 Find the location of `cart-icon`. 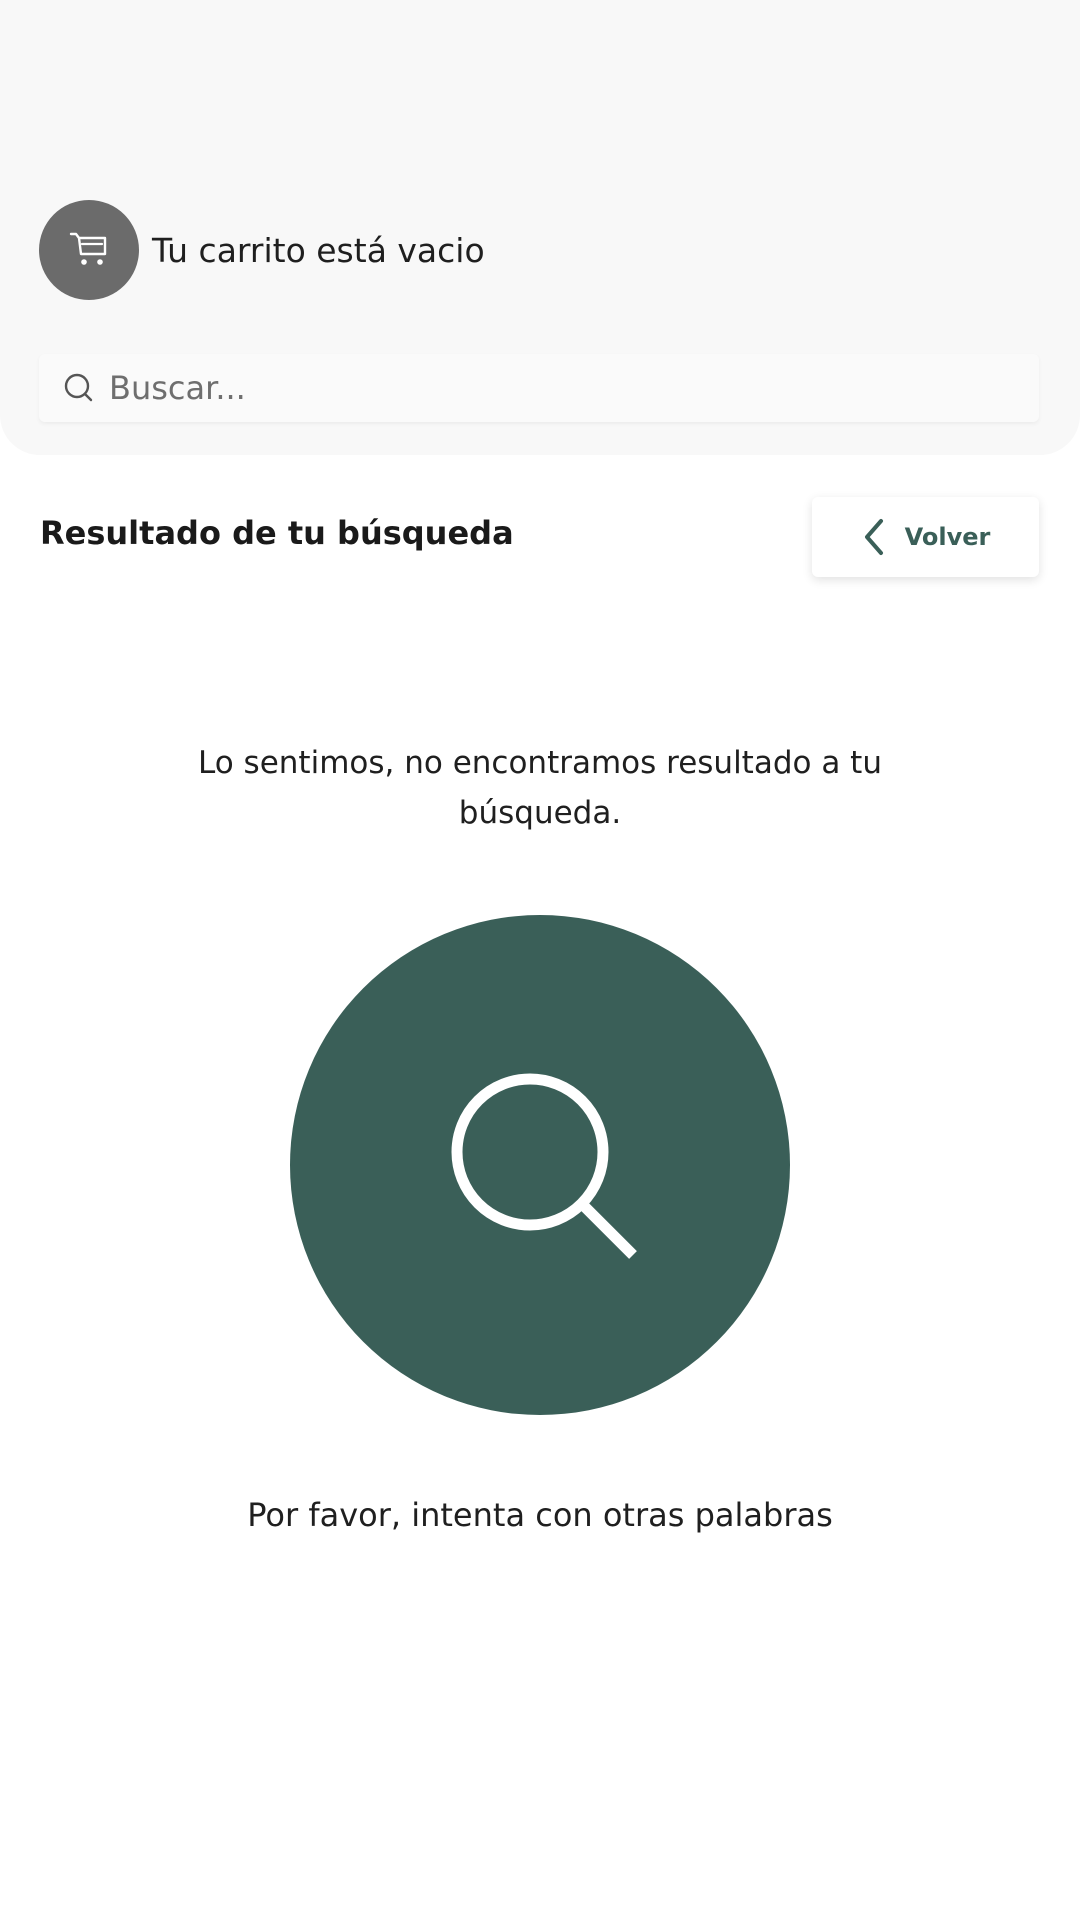

cart-icon is located at coordinates (88, 248).